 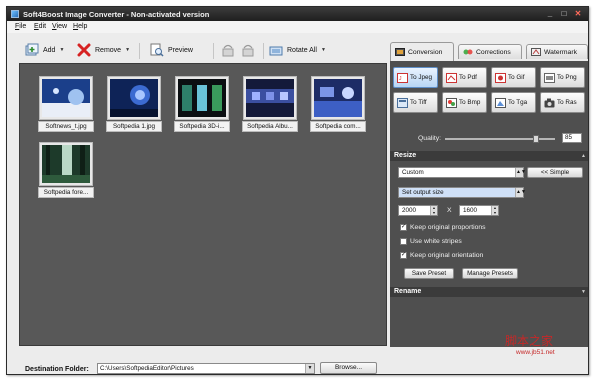 I want to click on quality-slider-thumb, so click(x=536, y=139).